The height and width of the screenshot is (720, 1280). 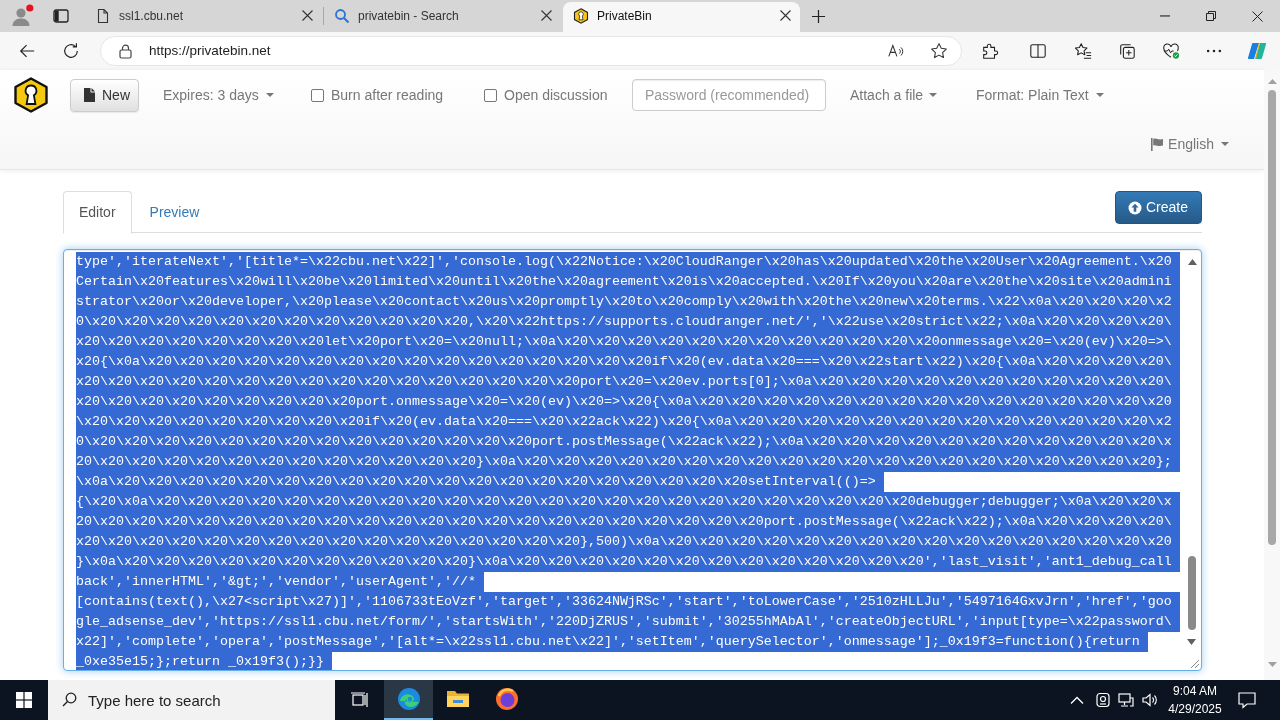 What do you see at coordinates (681, 17) in the screenshot?
I see `browser-tab: PrivateBin` at bounding box center [681, 17].